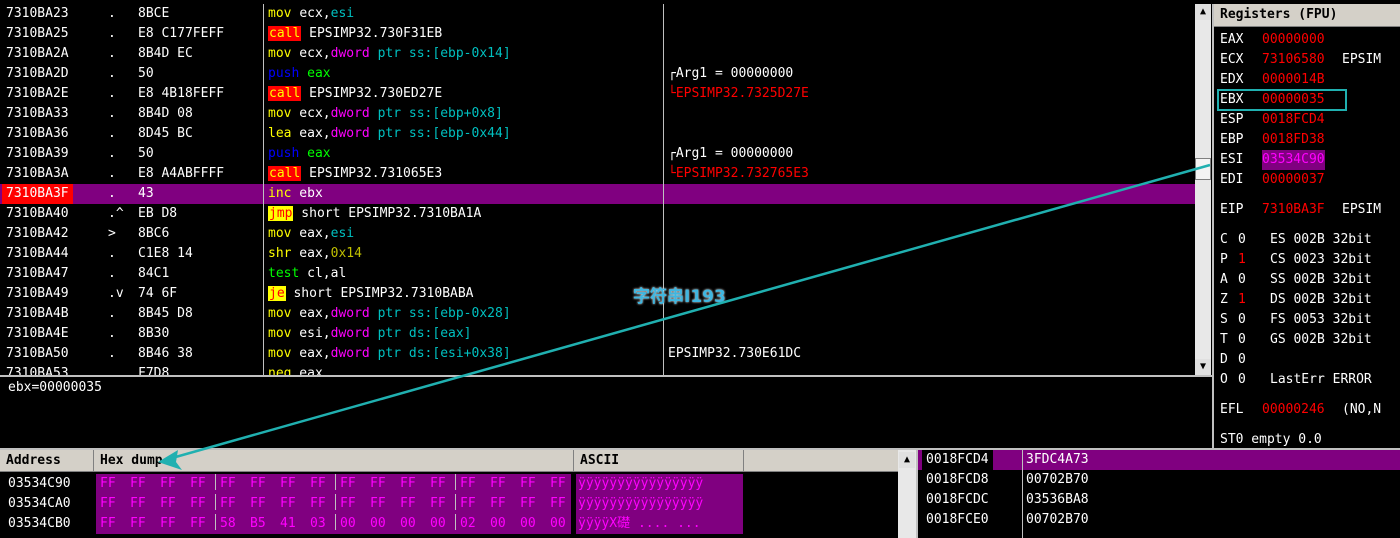 This screenshot has height=538, width=1400. I want to click on opcode-hex: 8B30, so click(154, 333).